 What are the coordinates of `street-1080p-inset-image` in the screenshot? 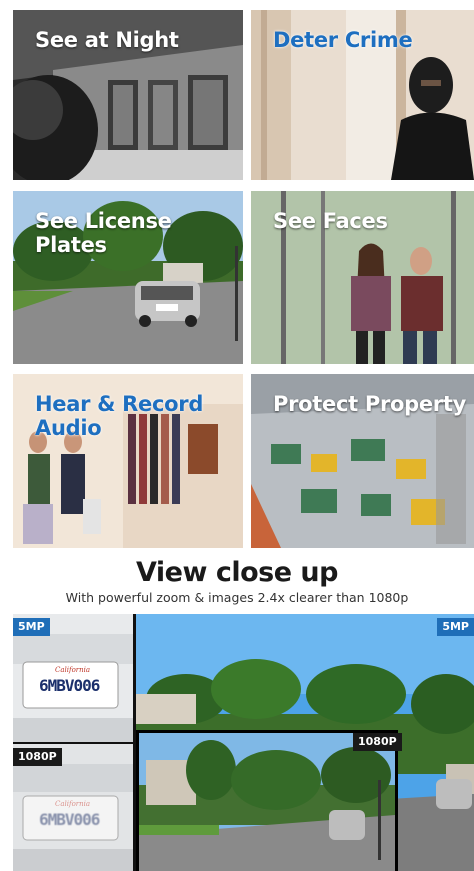 It's located at (267, 800).